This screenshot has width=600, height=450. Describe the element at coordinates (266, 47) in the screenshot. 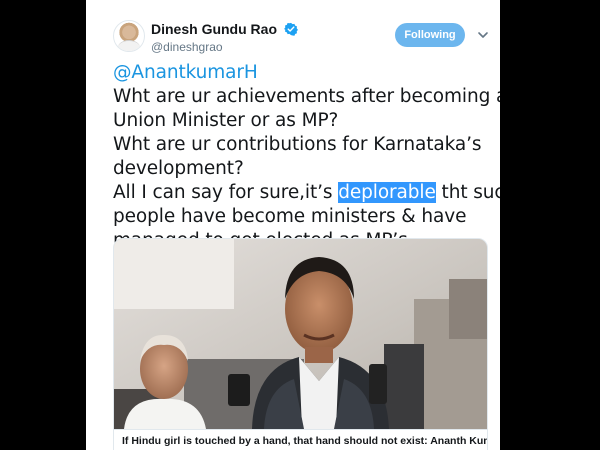

I see `user-handle: @dineshgrao` at that location.